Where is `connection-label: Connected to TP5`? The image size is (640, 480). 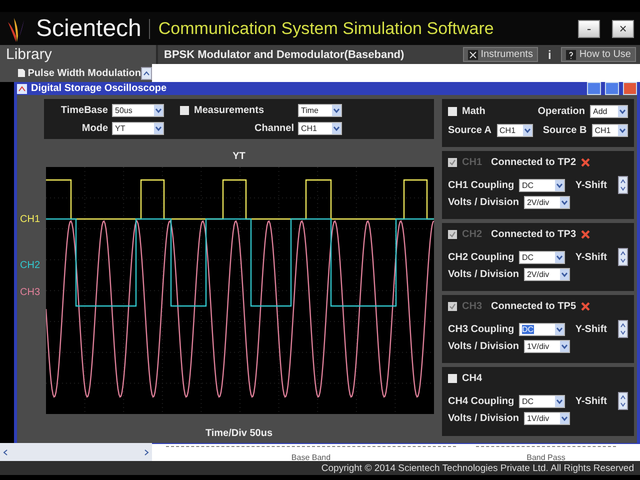
connection-label: Connected to TP5 is located at coordinates (533, 306).